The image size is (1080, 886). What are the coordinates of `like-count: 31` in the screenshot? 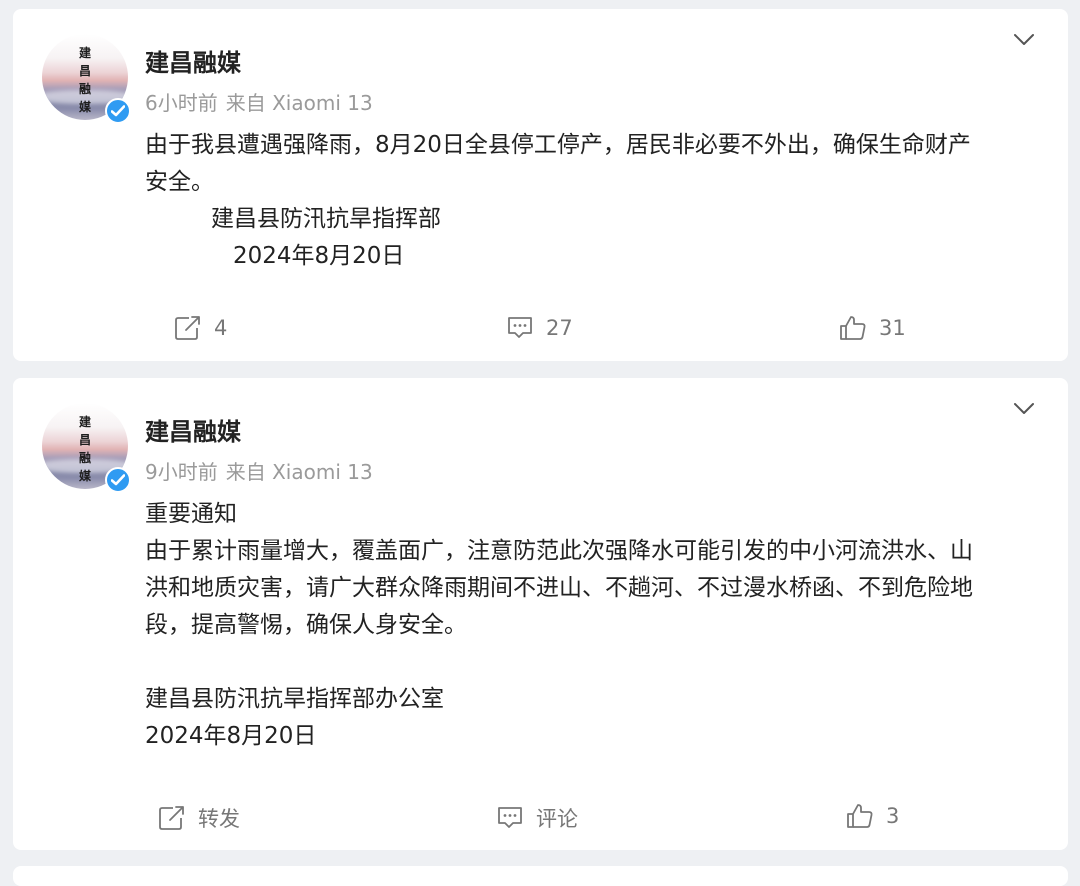 It's located at (892, 328).